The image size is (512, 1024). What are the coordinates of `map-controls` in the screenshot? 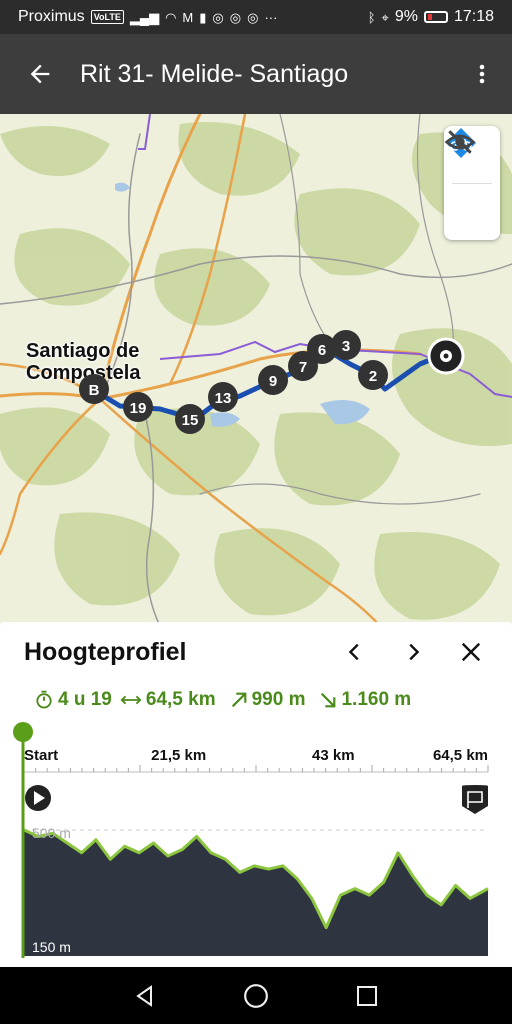 It's located at (472, 183).